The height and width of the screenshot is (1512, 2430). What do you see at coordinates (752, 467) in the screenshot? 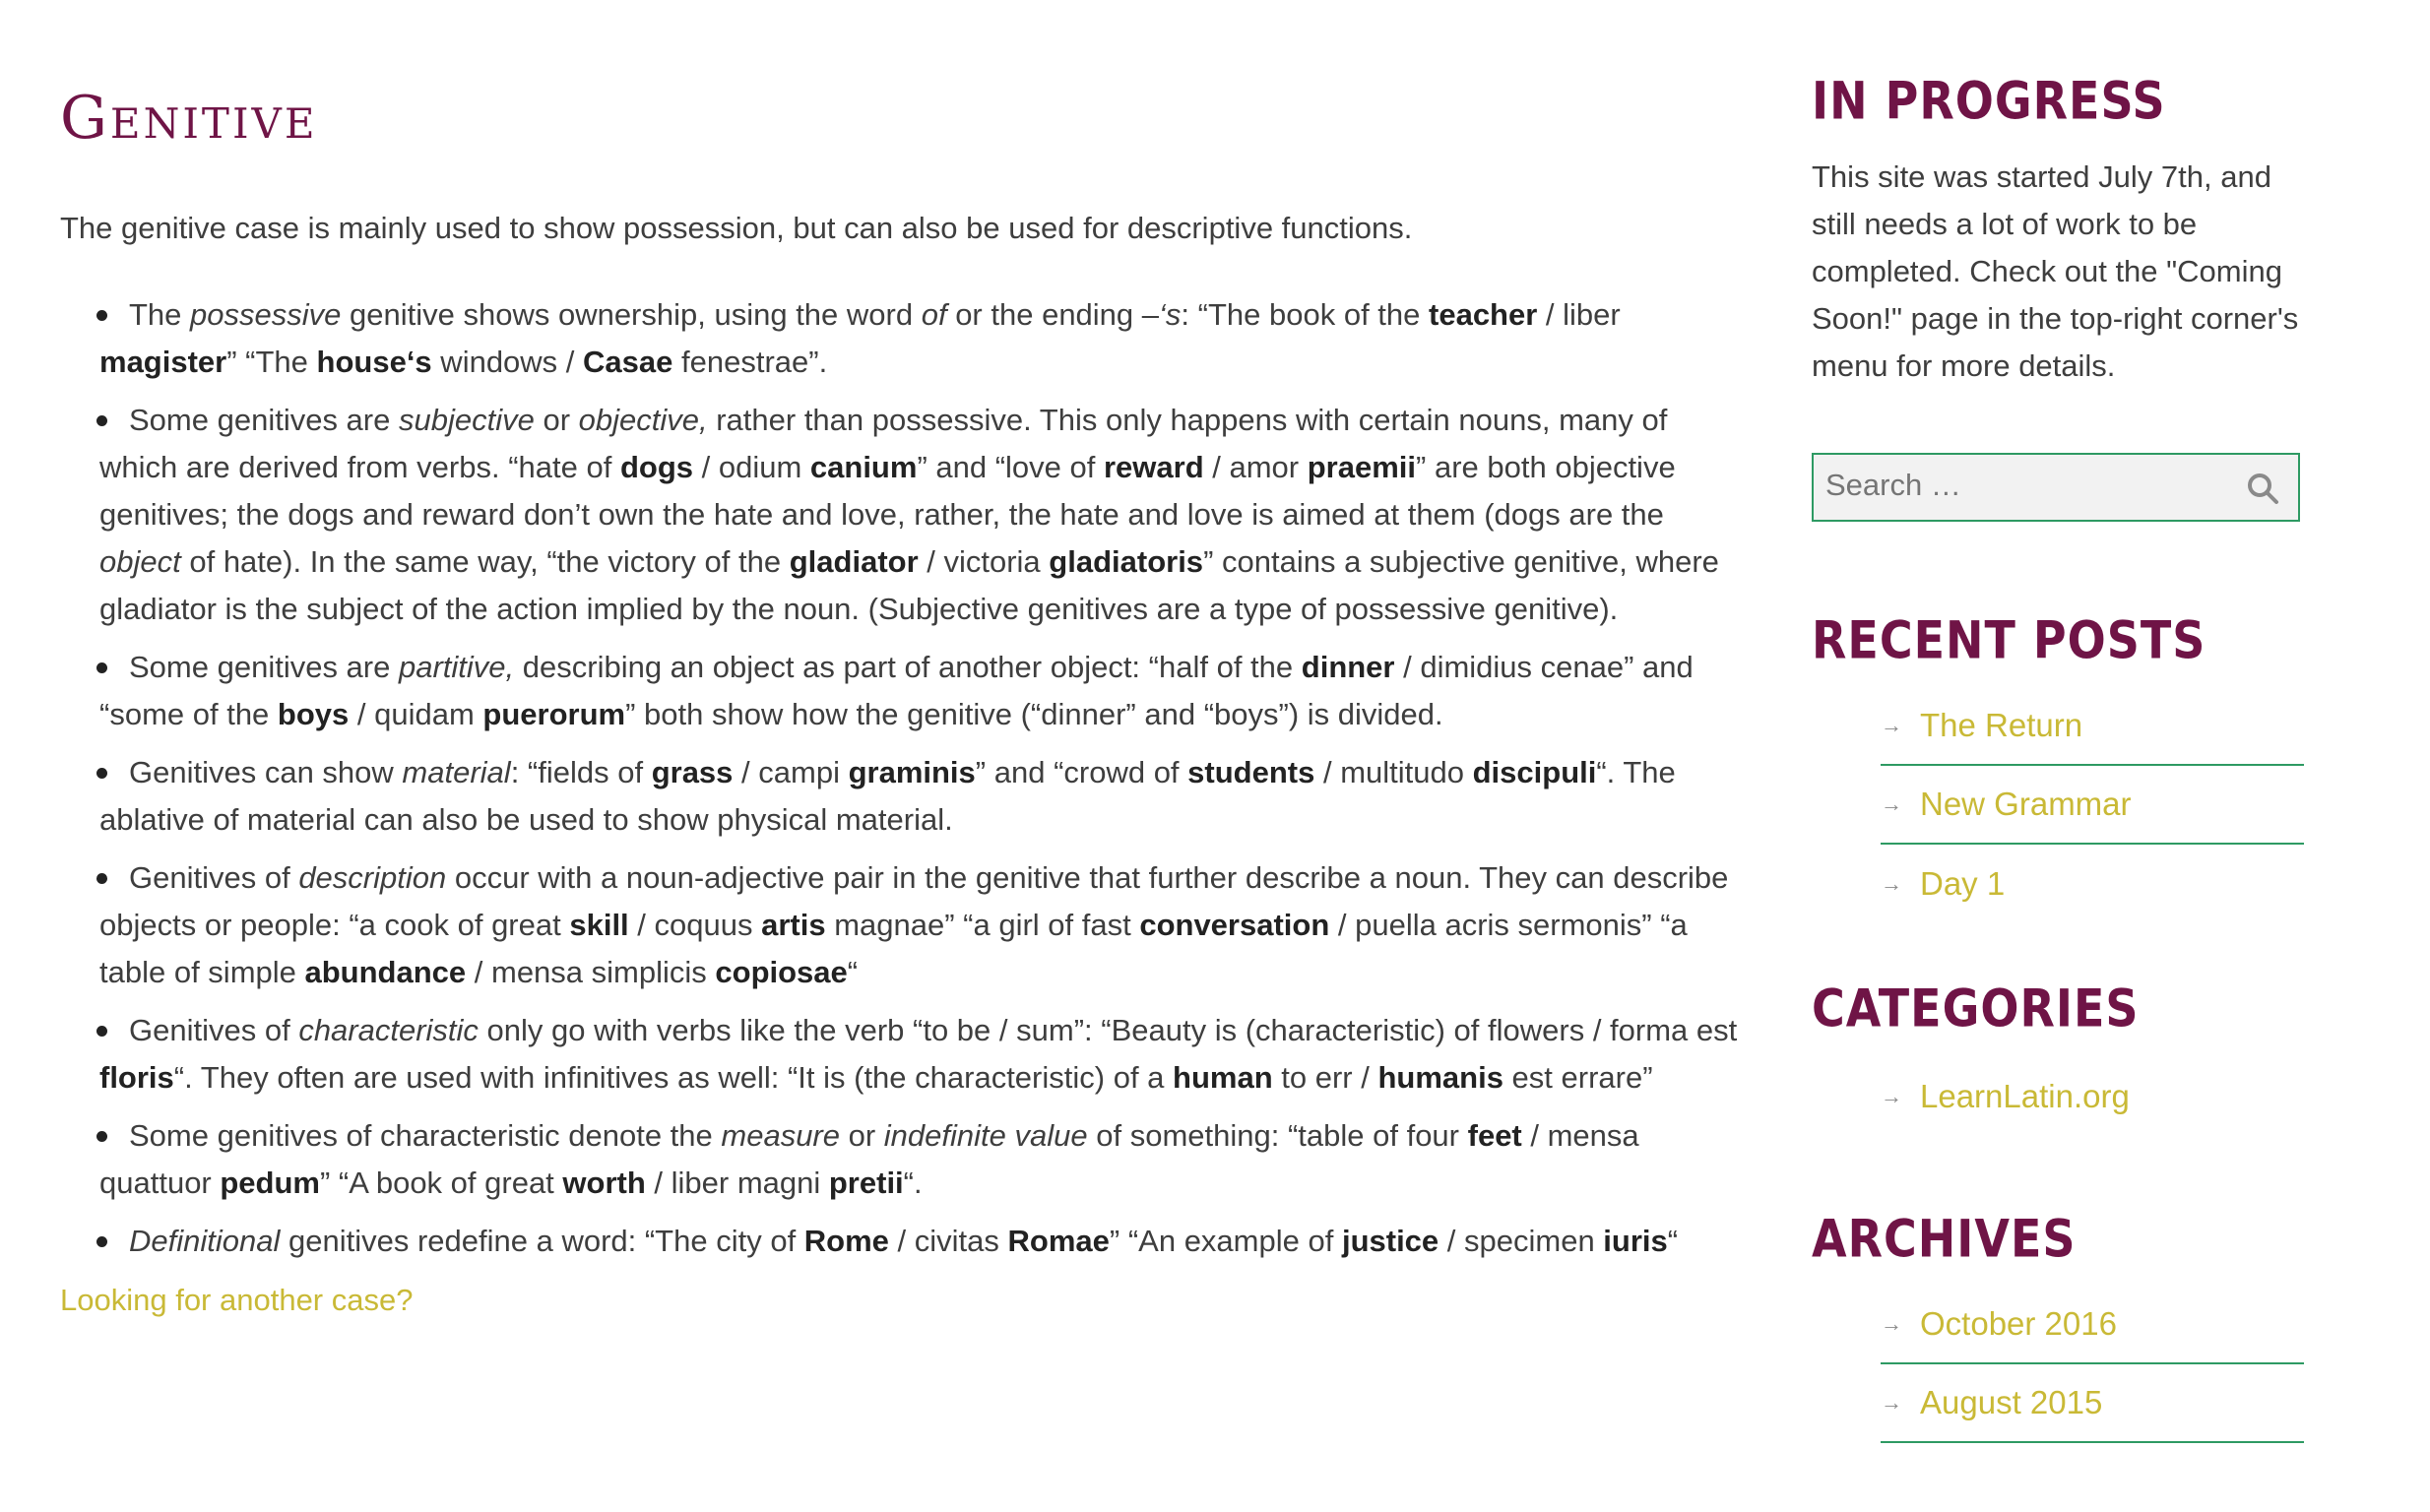
I see `text-run: / odium` at bounding box center [752, 467].